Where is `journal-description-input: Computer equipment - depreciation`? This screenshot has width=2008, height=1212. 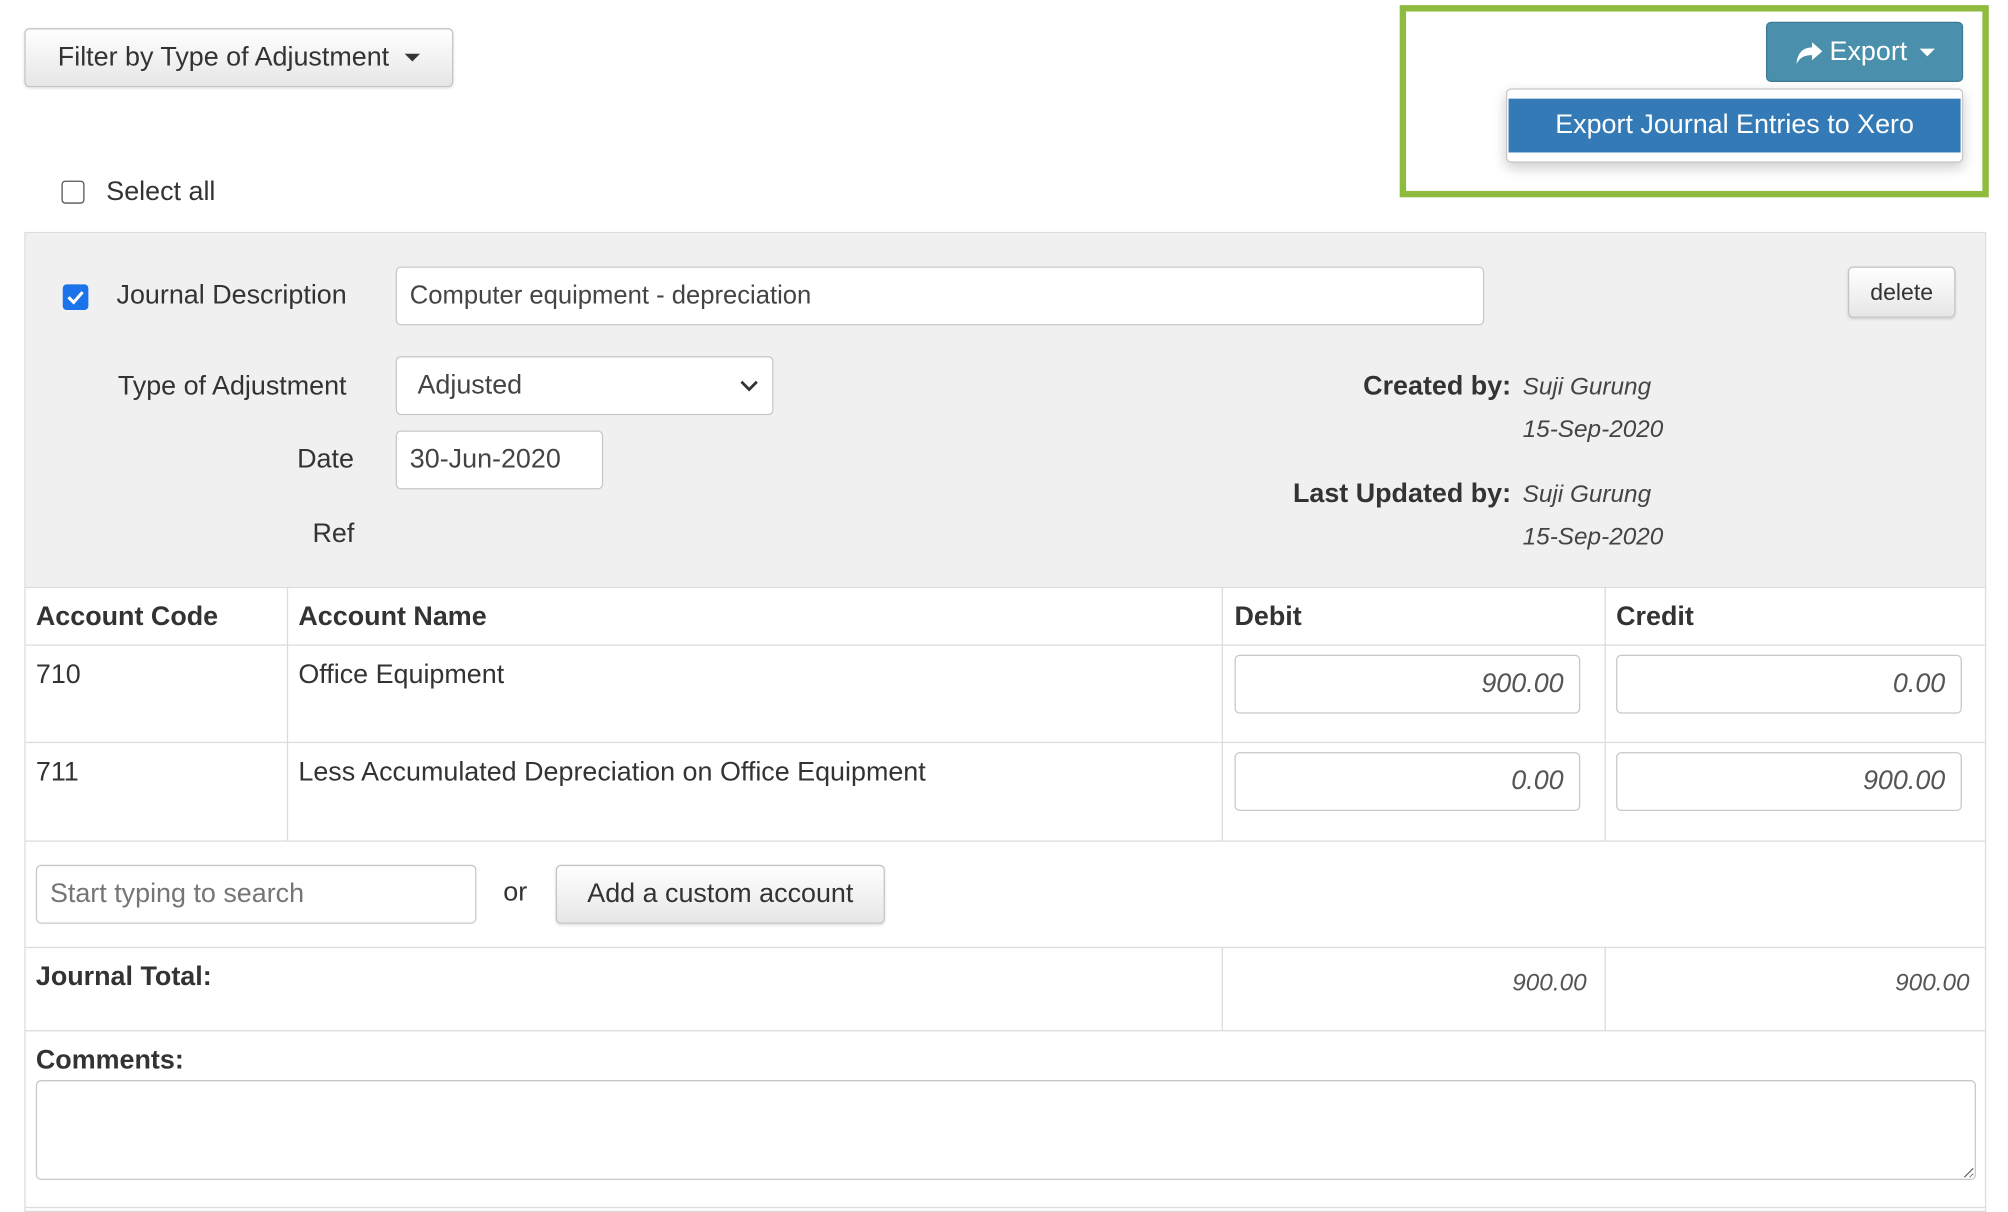
journal-description-input: Computer equipment - depreciation is located at coordinates (940, 296).